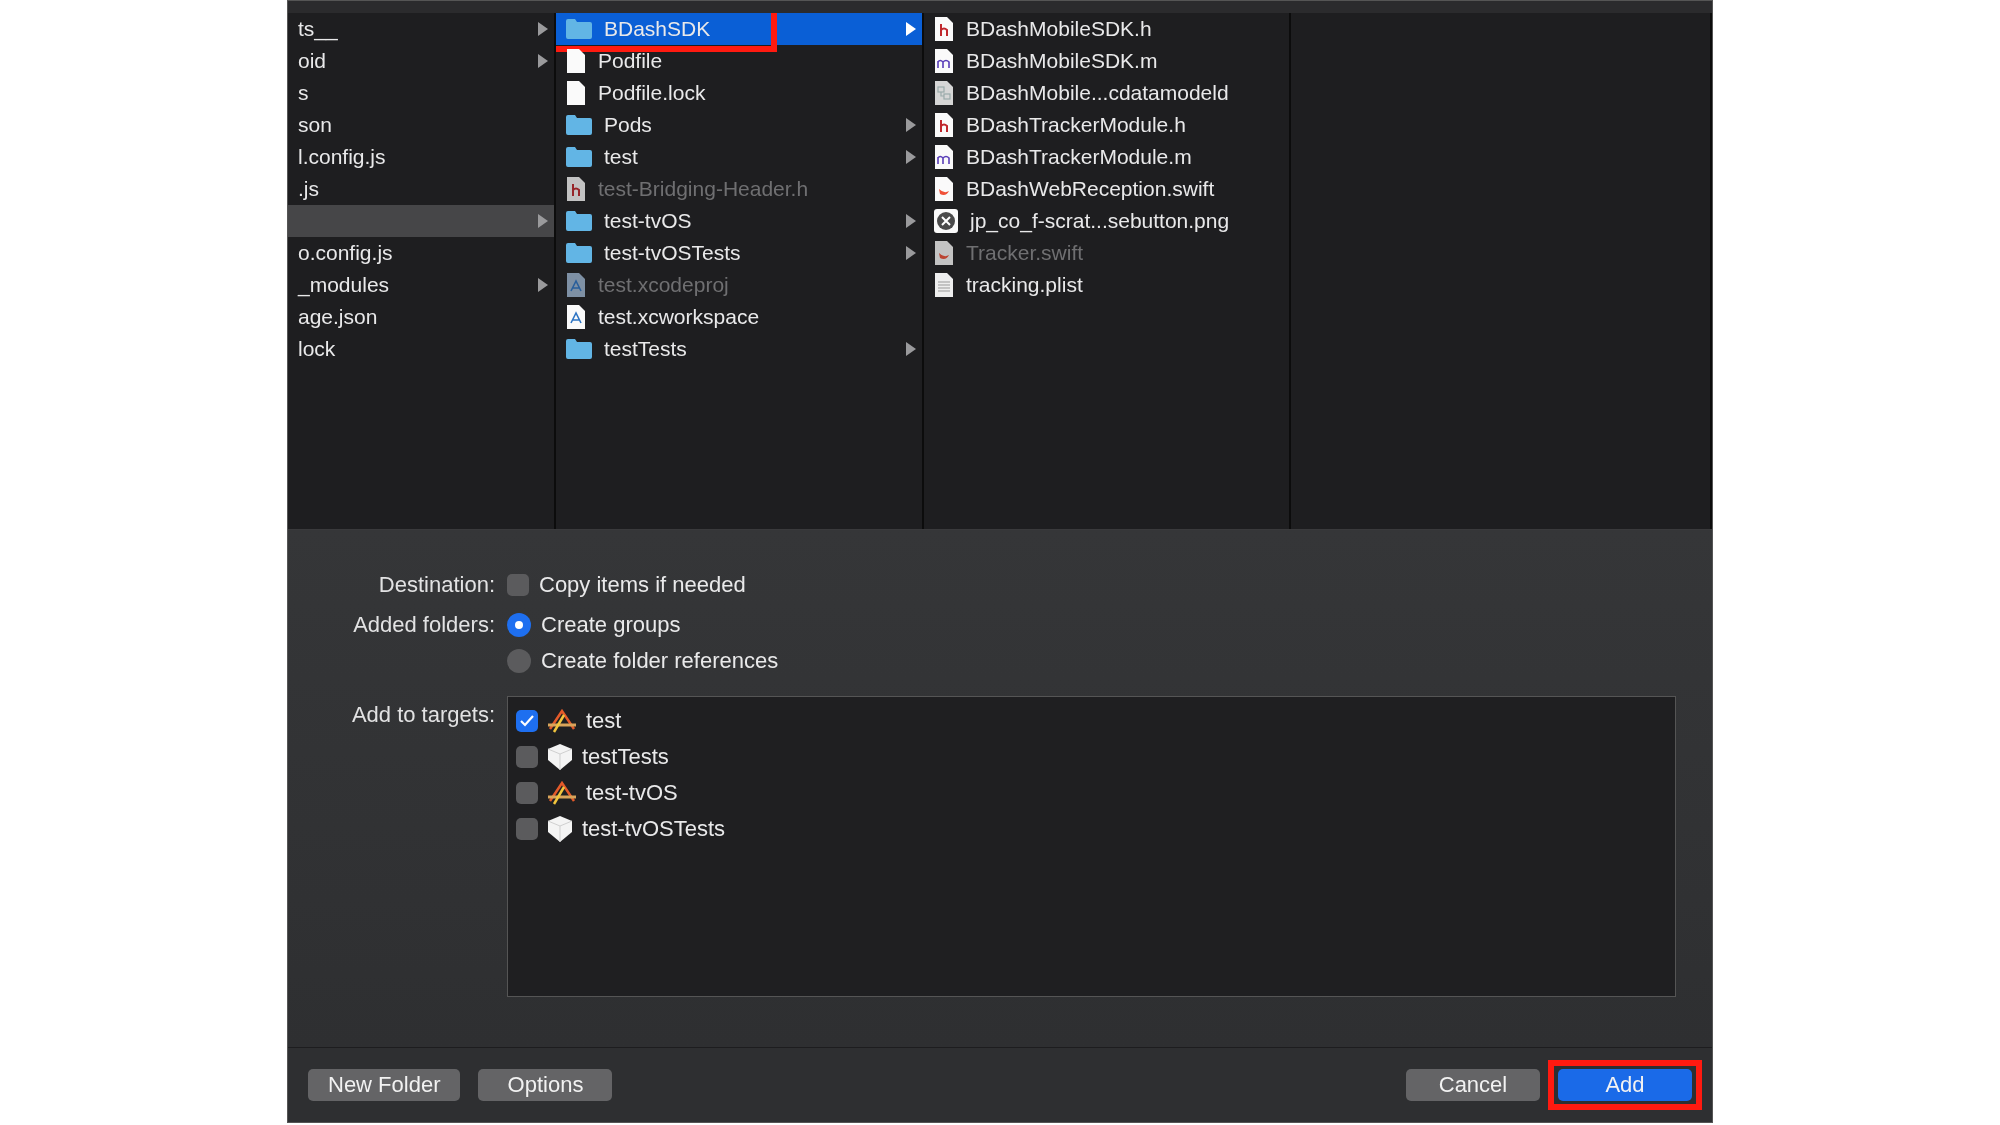 The height and width of the screenshot is (1125, 2000). What do you see at coordinates (421, 253) in the screenshot?
I see `file-row: o.config.js` at bounding box center [421, 253].